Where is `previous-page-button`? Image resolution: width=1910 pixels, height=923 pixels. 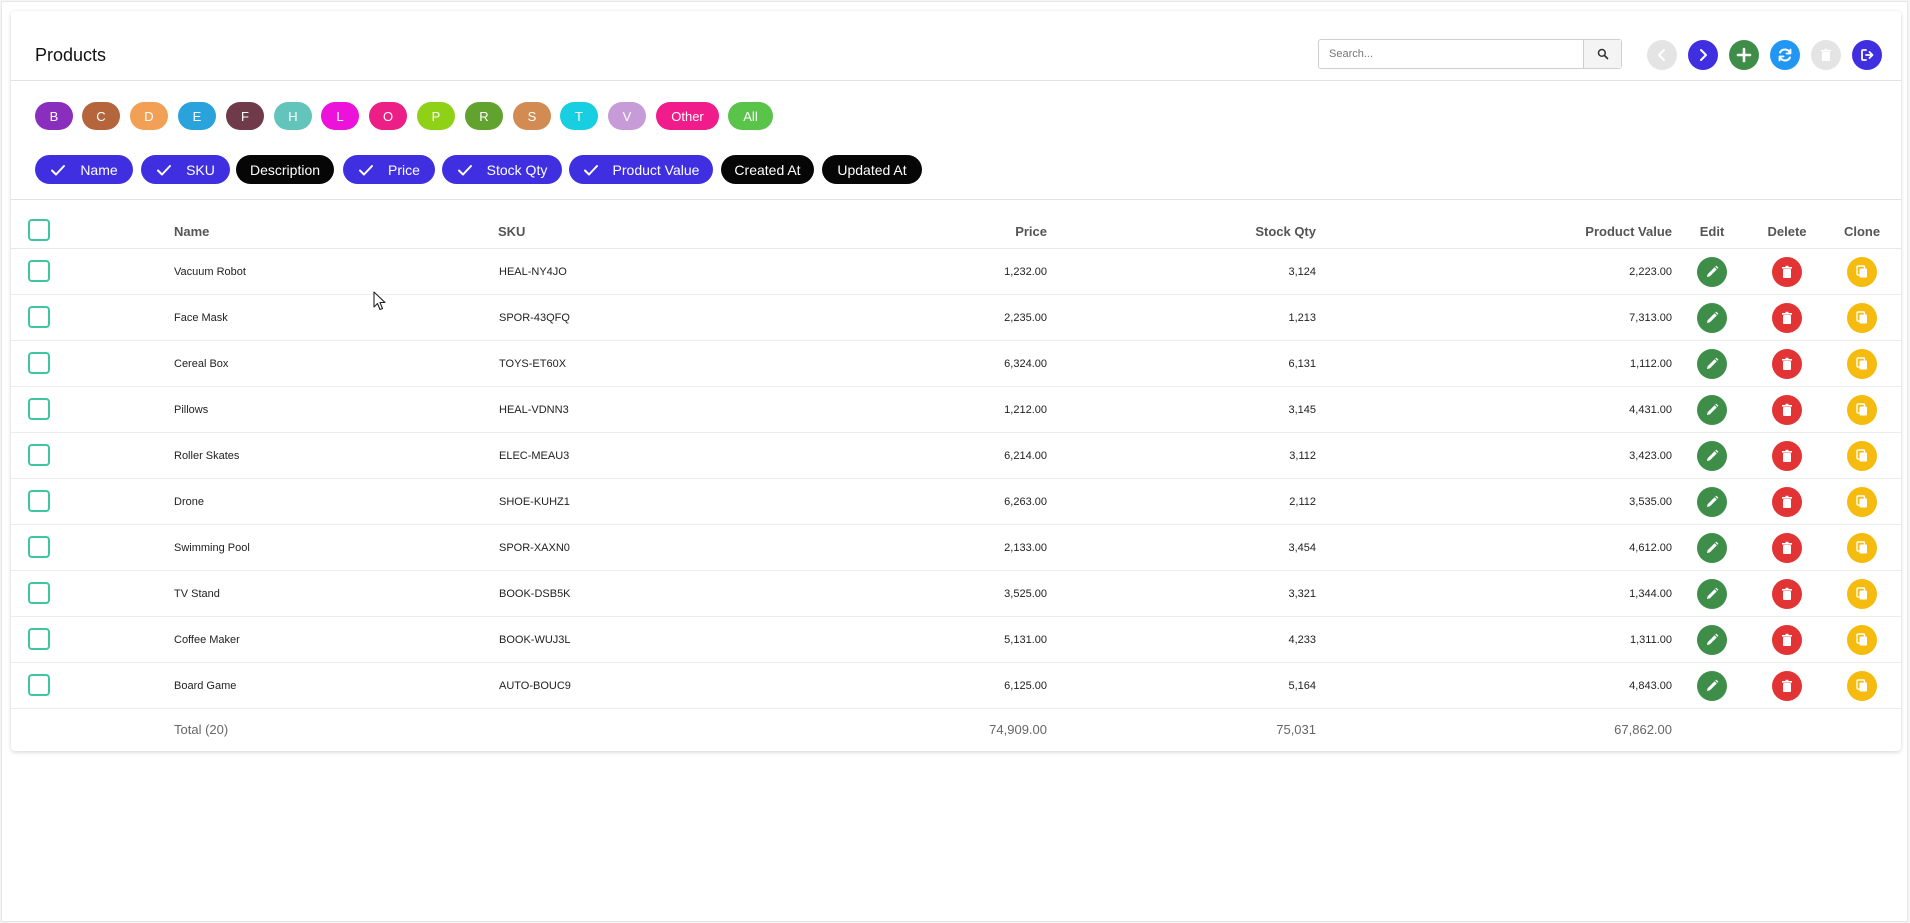
previous-page-button is located at coordinates (1662, 55).